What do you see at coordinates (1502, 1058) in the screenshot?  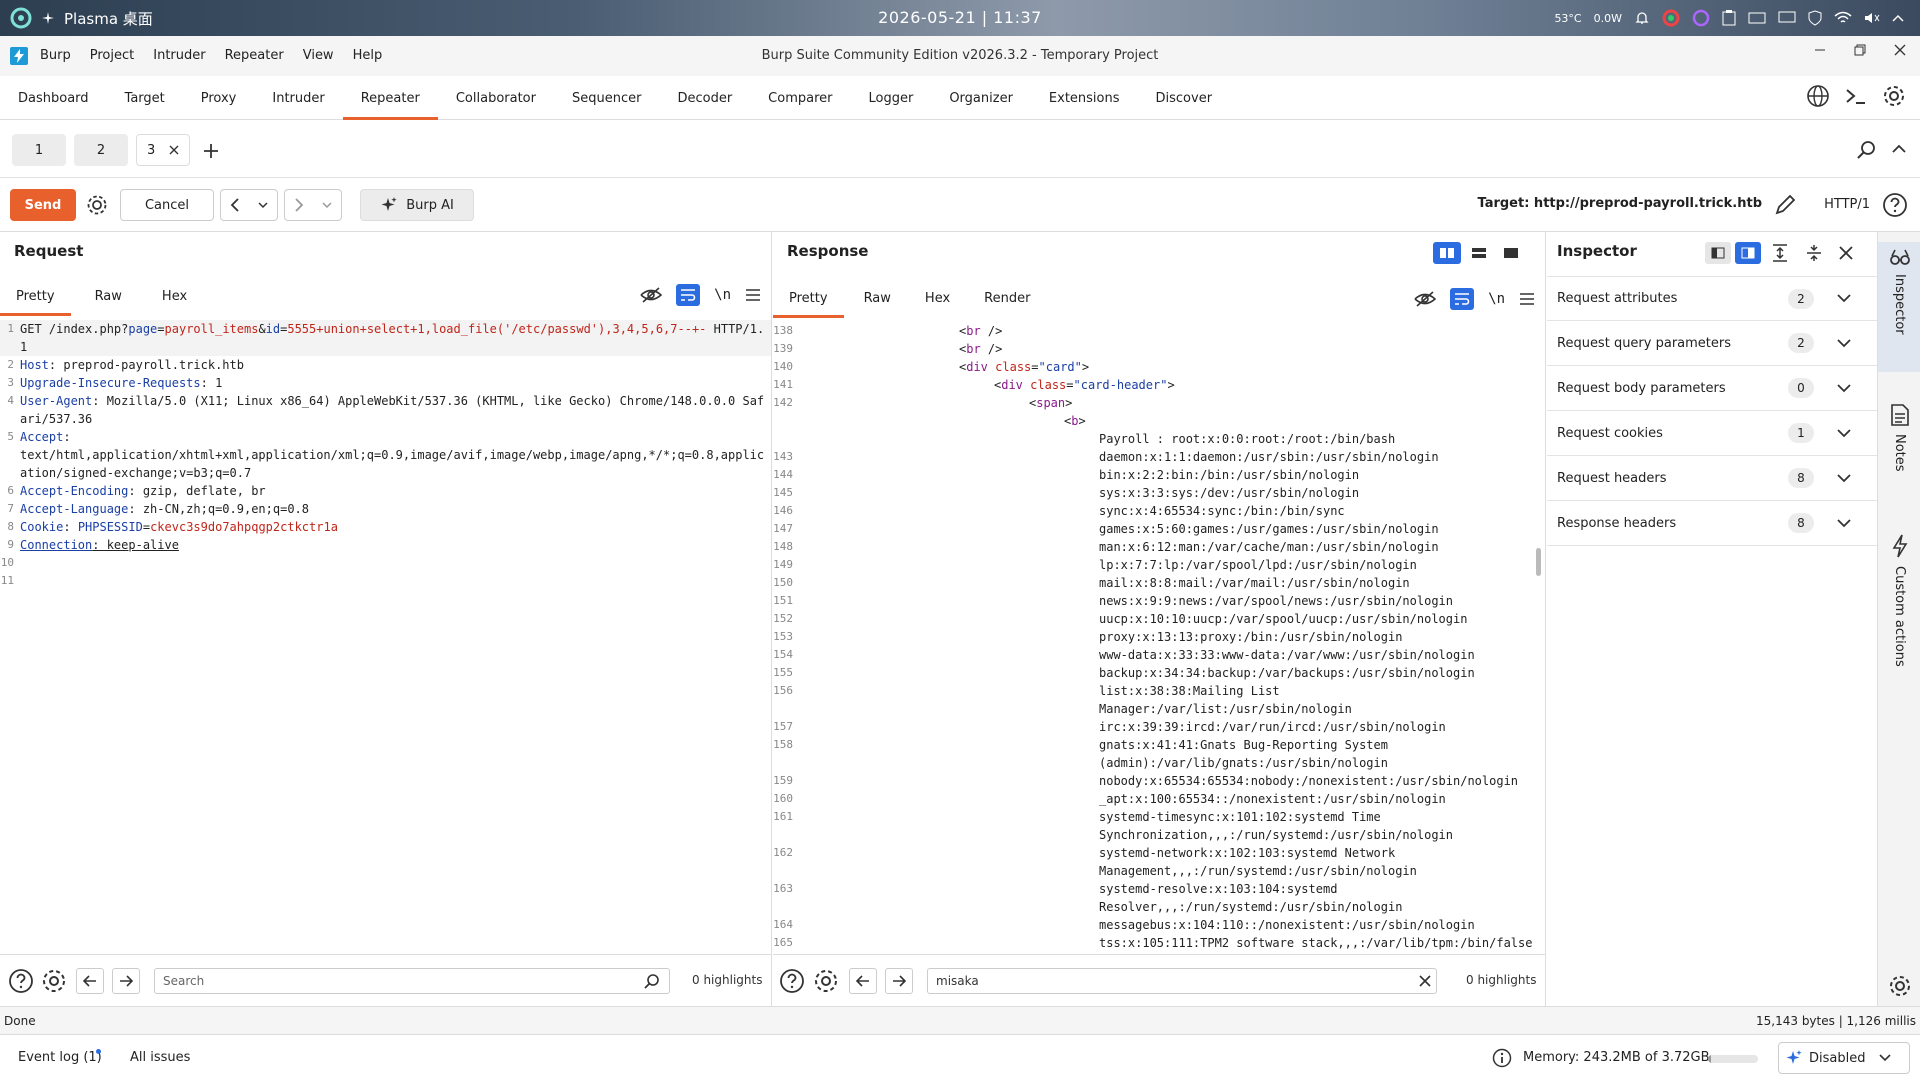 I see `info-icon` at bounding box center [1502, 1058].